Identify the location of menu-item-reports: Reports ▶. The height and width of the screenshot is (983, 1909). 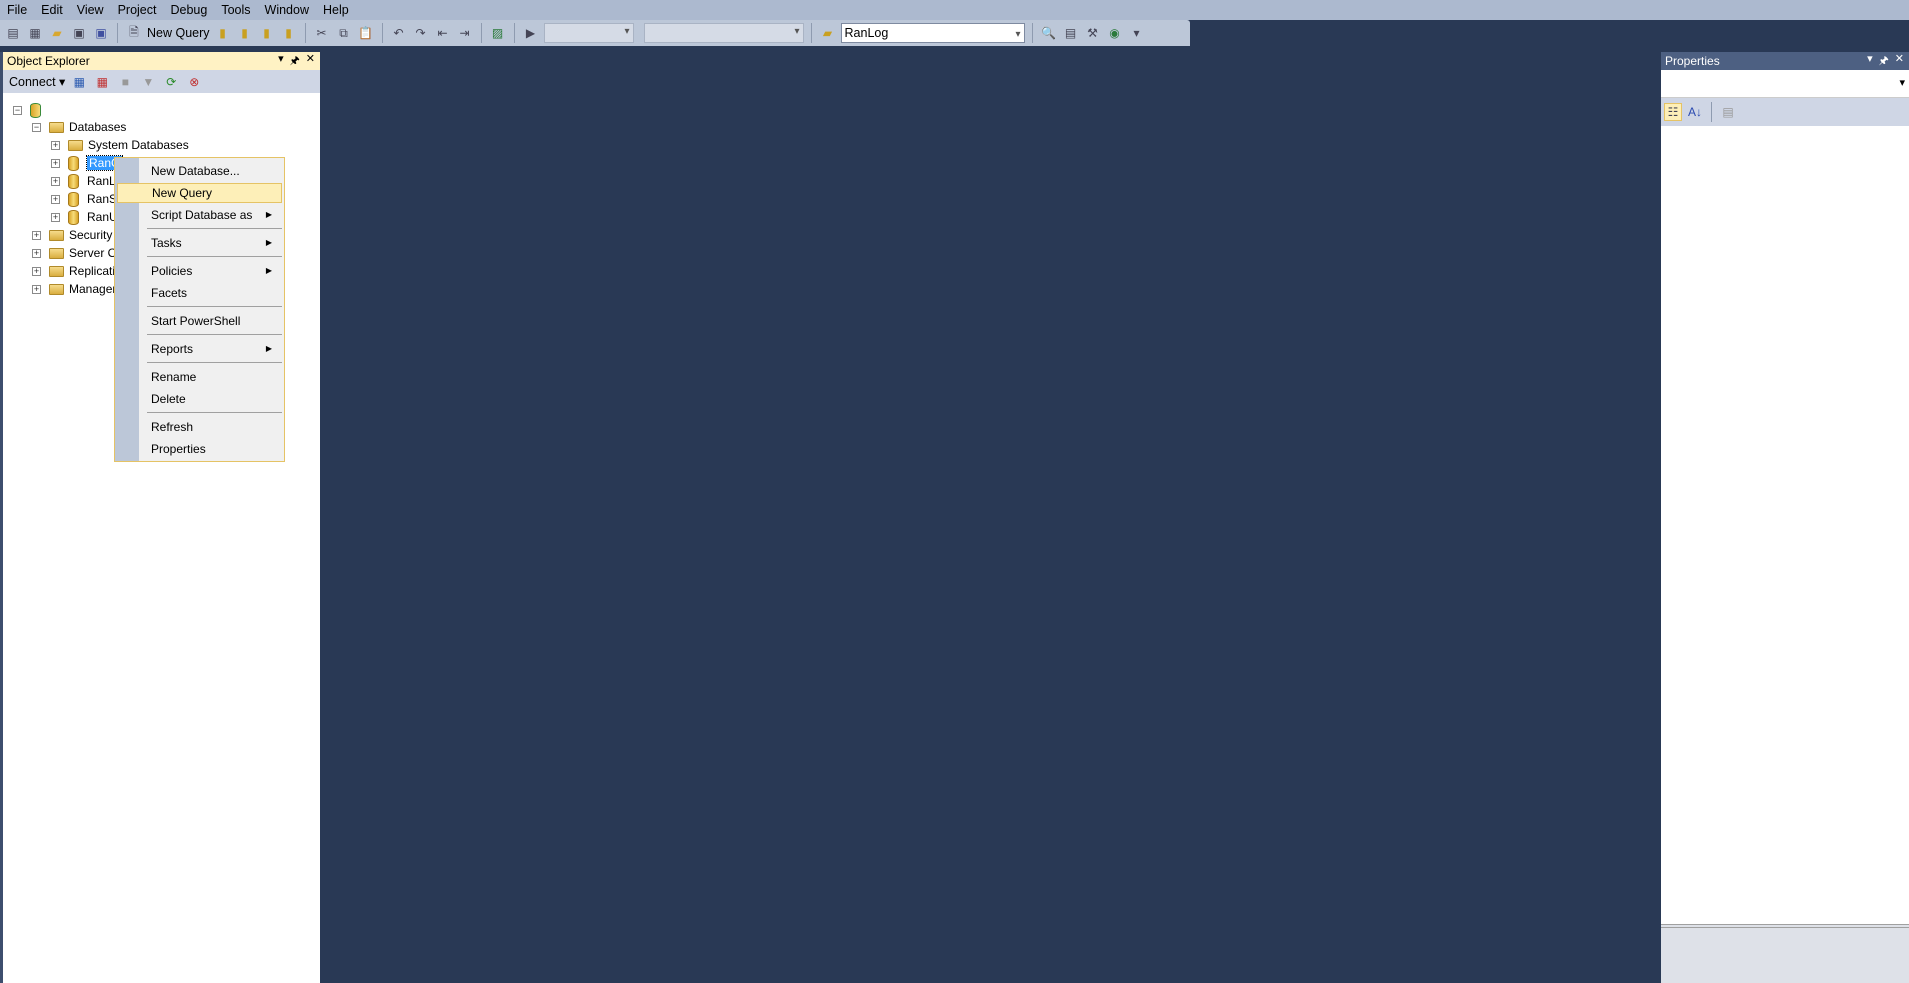
(199, 349).